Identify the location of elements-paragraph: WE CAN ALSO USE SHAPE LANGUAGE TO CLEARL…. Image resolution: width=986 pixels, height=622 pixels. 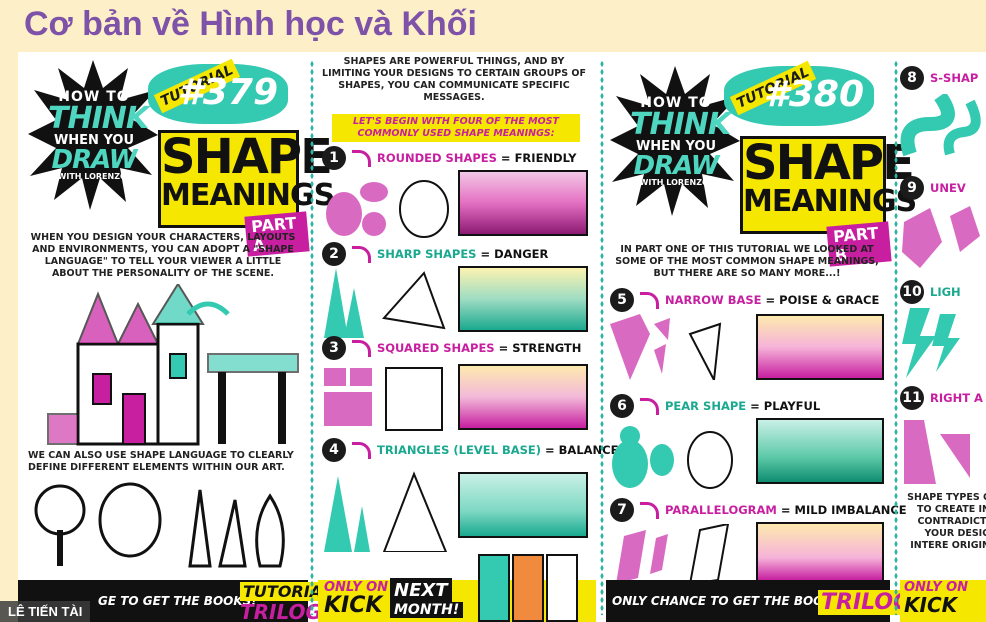
(161, 461).